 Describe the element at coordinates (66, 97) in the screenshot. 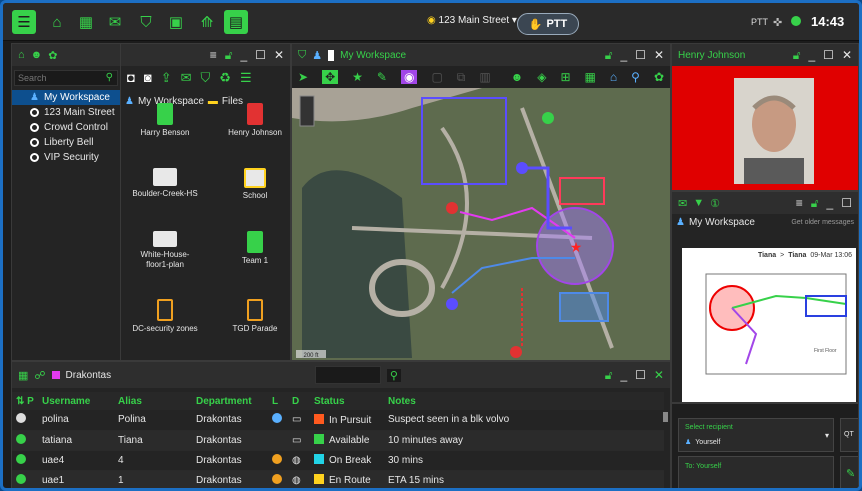

I see `tree-item-my-workspace: ♟ My Workspace` at that location.